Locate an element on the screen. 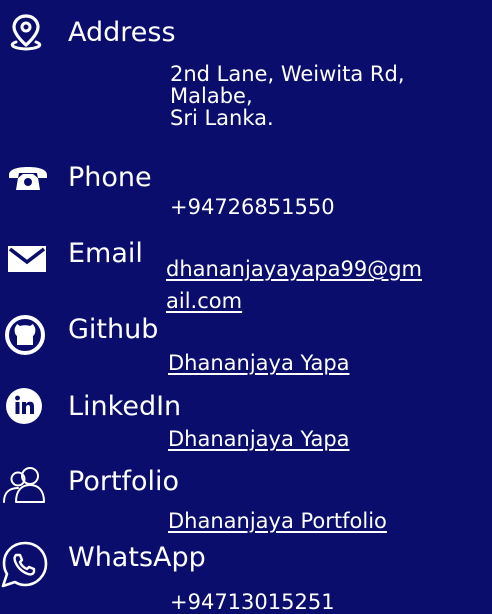 This screenshot has height=614, width=492. linkedin-icon is located at coordinates (24, 406).